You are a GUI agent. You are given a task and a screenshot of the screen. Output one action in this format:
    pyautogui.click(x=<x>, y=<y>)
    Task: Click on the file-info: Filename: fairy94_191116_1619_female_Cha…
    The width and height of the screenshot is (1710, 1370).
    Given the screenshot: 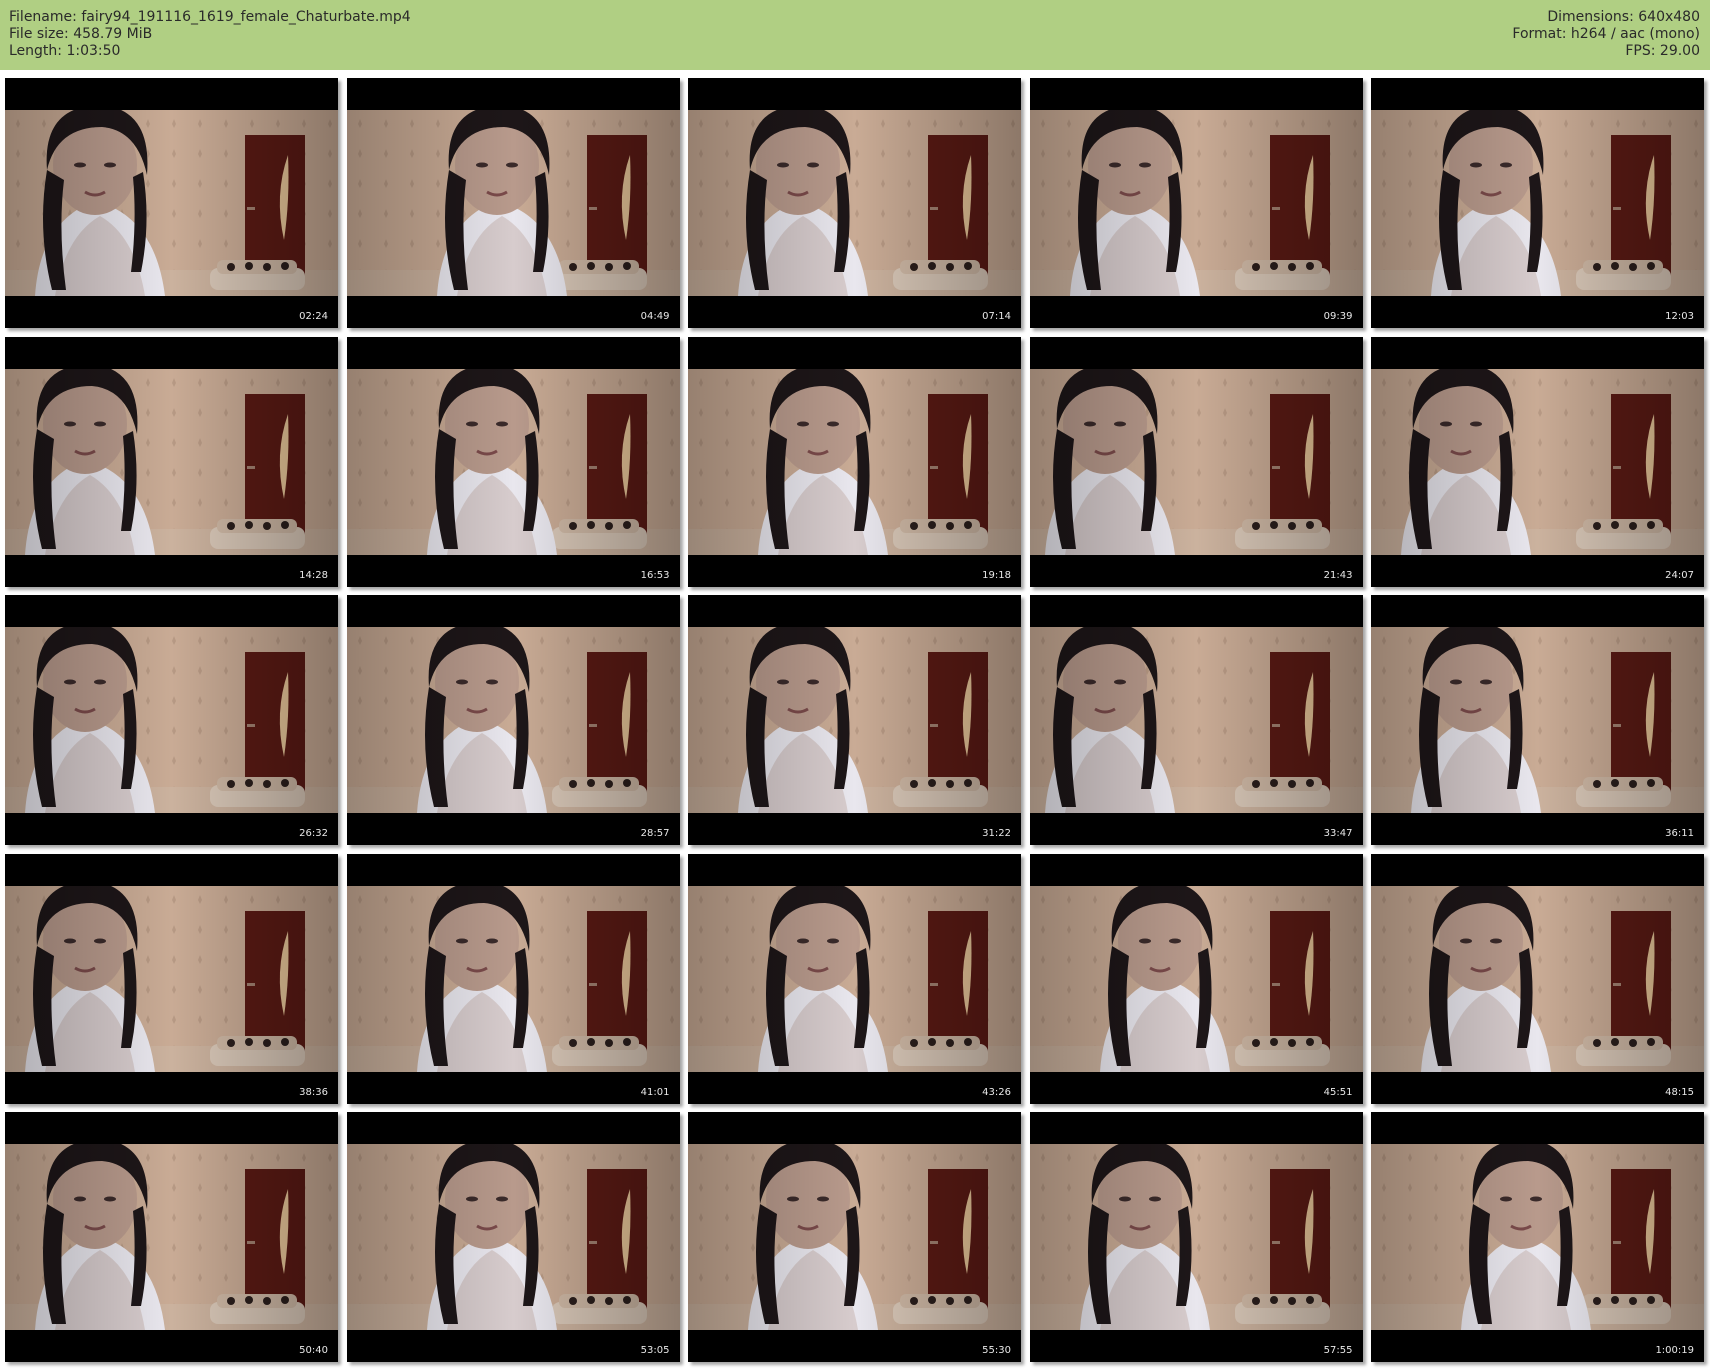 What is the action you would take?
    pyautogui.click(x=210, y=34)
    